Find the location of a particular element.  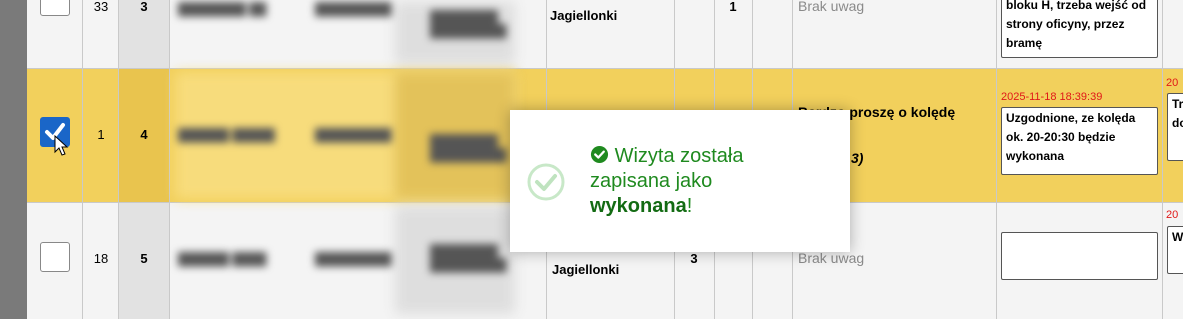

row-order: 4 is located at coordinates (144, 134).